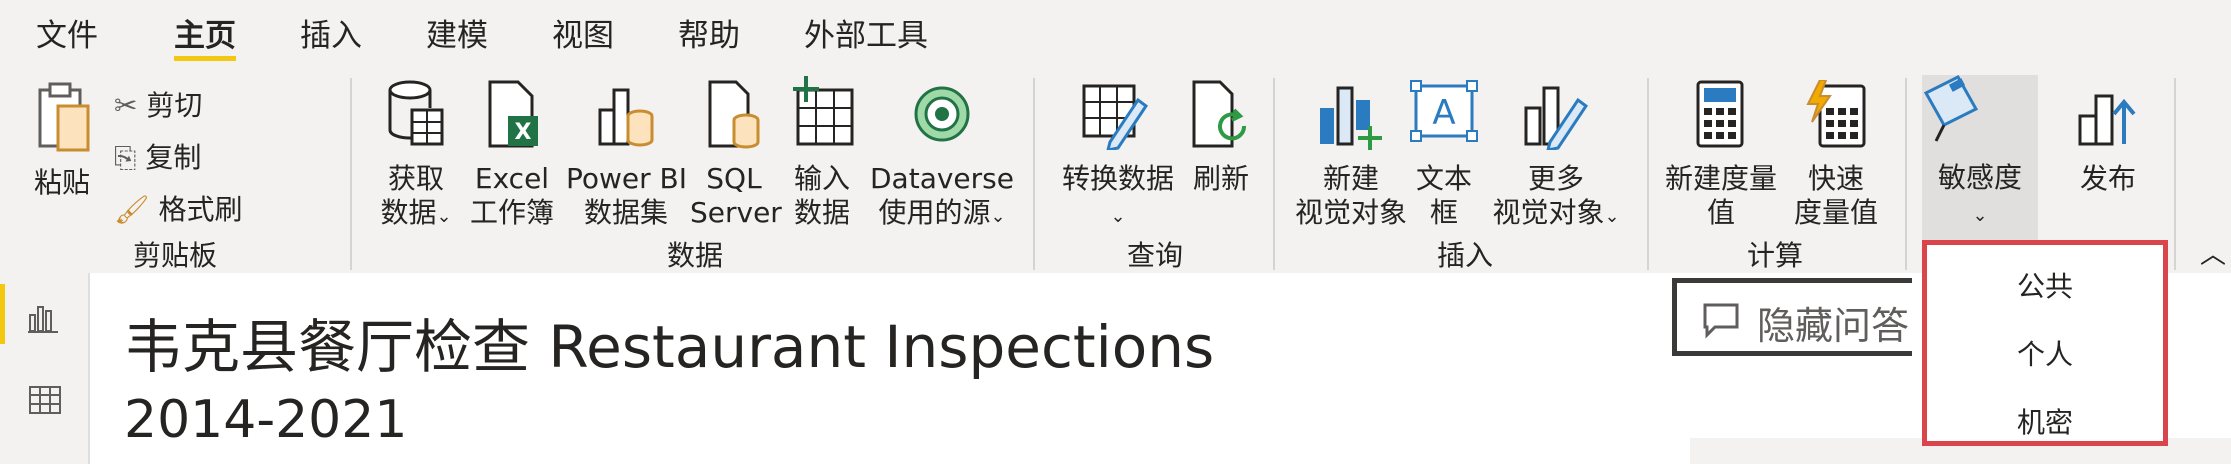  Describe the element at coordinates (1351, 152) in the screenshot. I see `new-visual-button: 新建 视觉对象` at that location.